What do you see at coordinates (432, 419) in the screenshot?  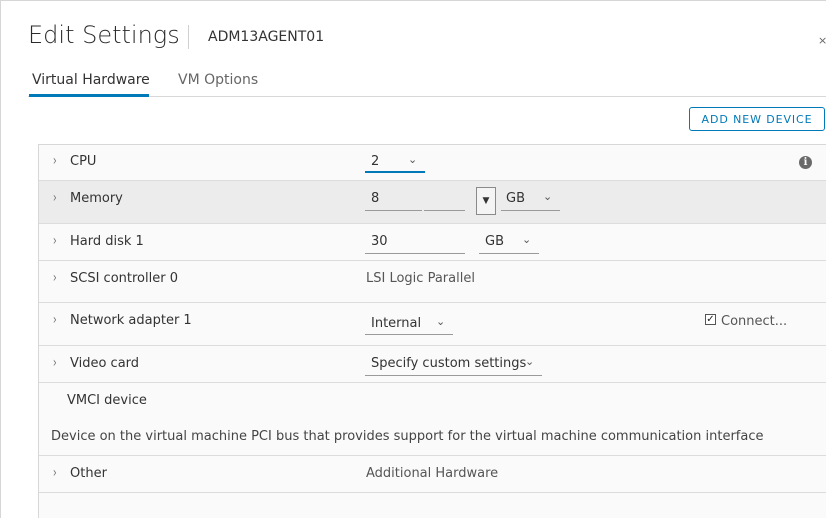 I see `vmci-row` at bounding box center [432, 419].